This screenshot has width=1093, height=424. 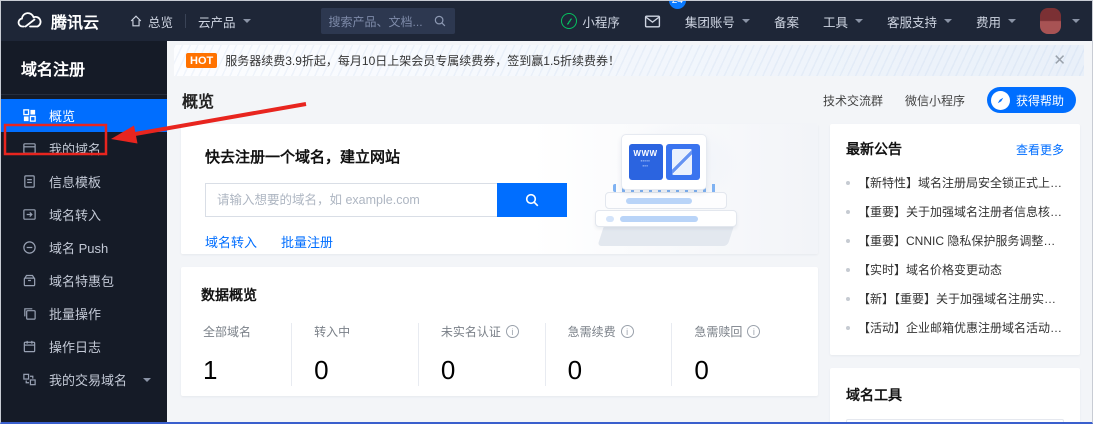 What do you see at coordinates (608, 354) in the screenshot?
I see `stat-renewal-urgent: 急需续费 i 0` at bounding box center [608, 354].